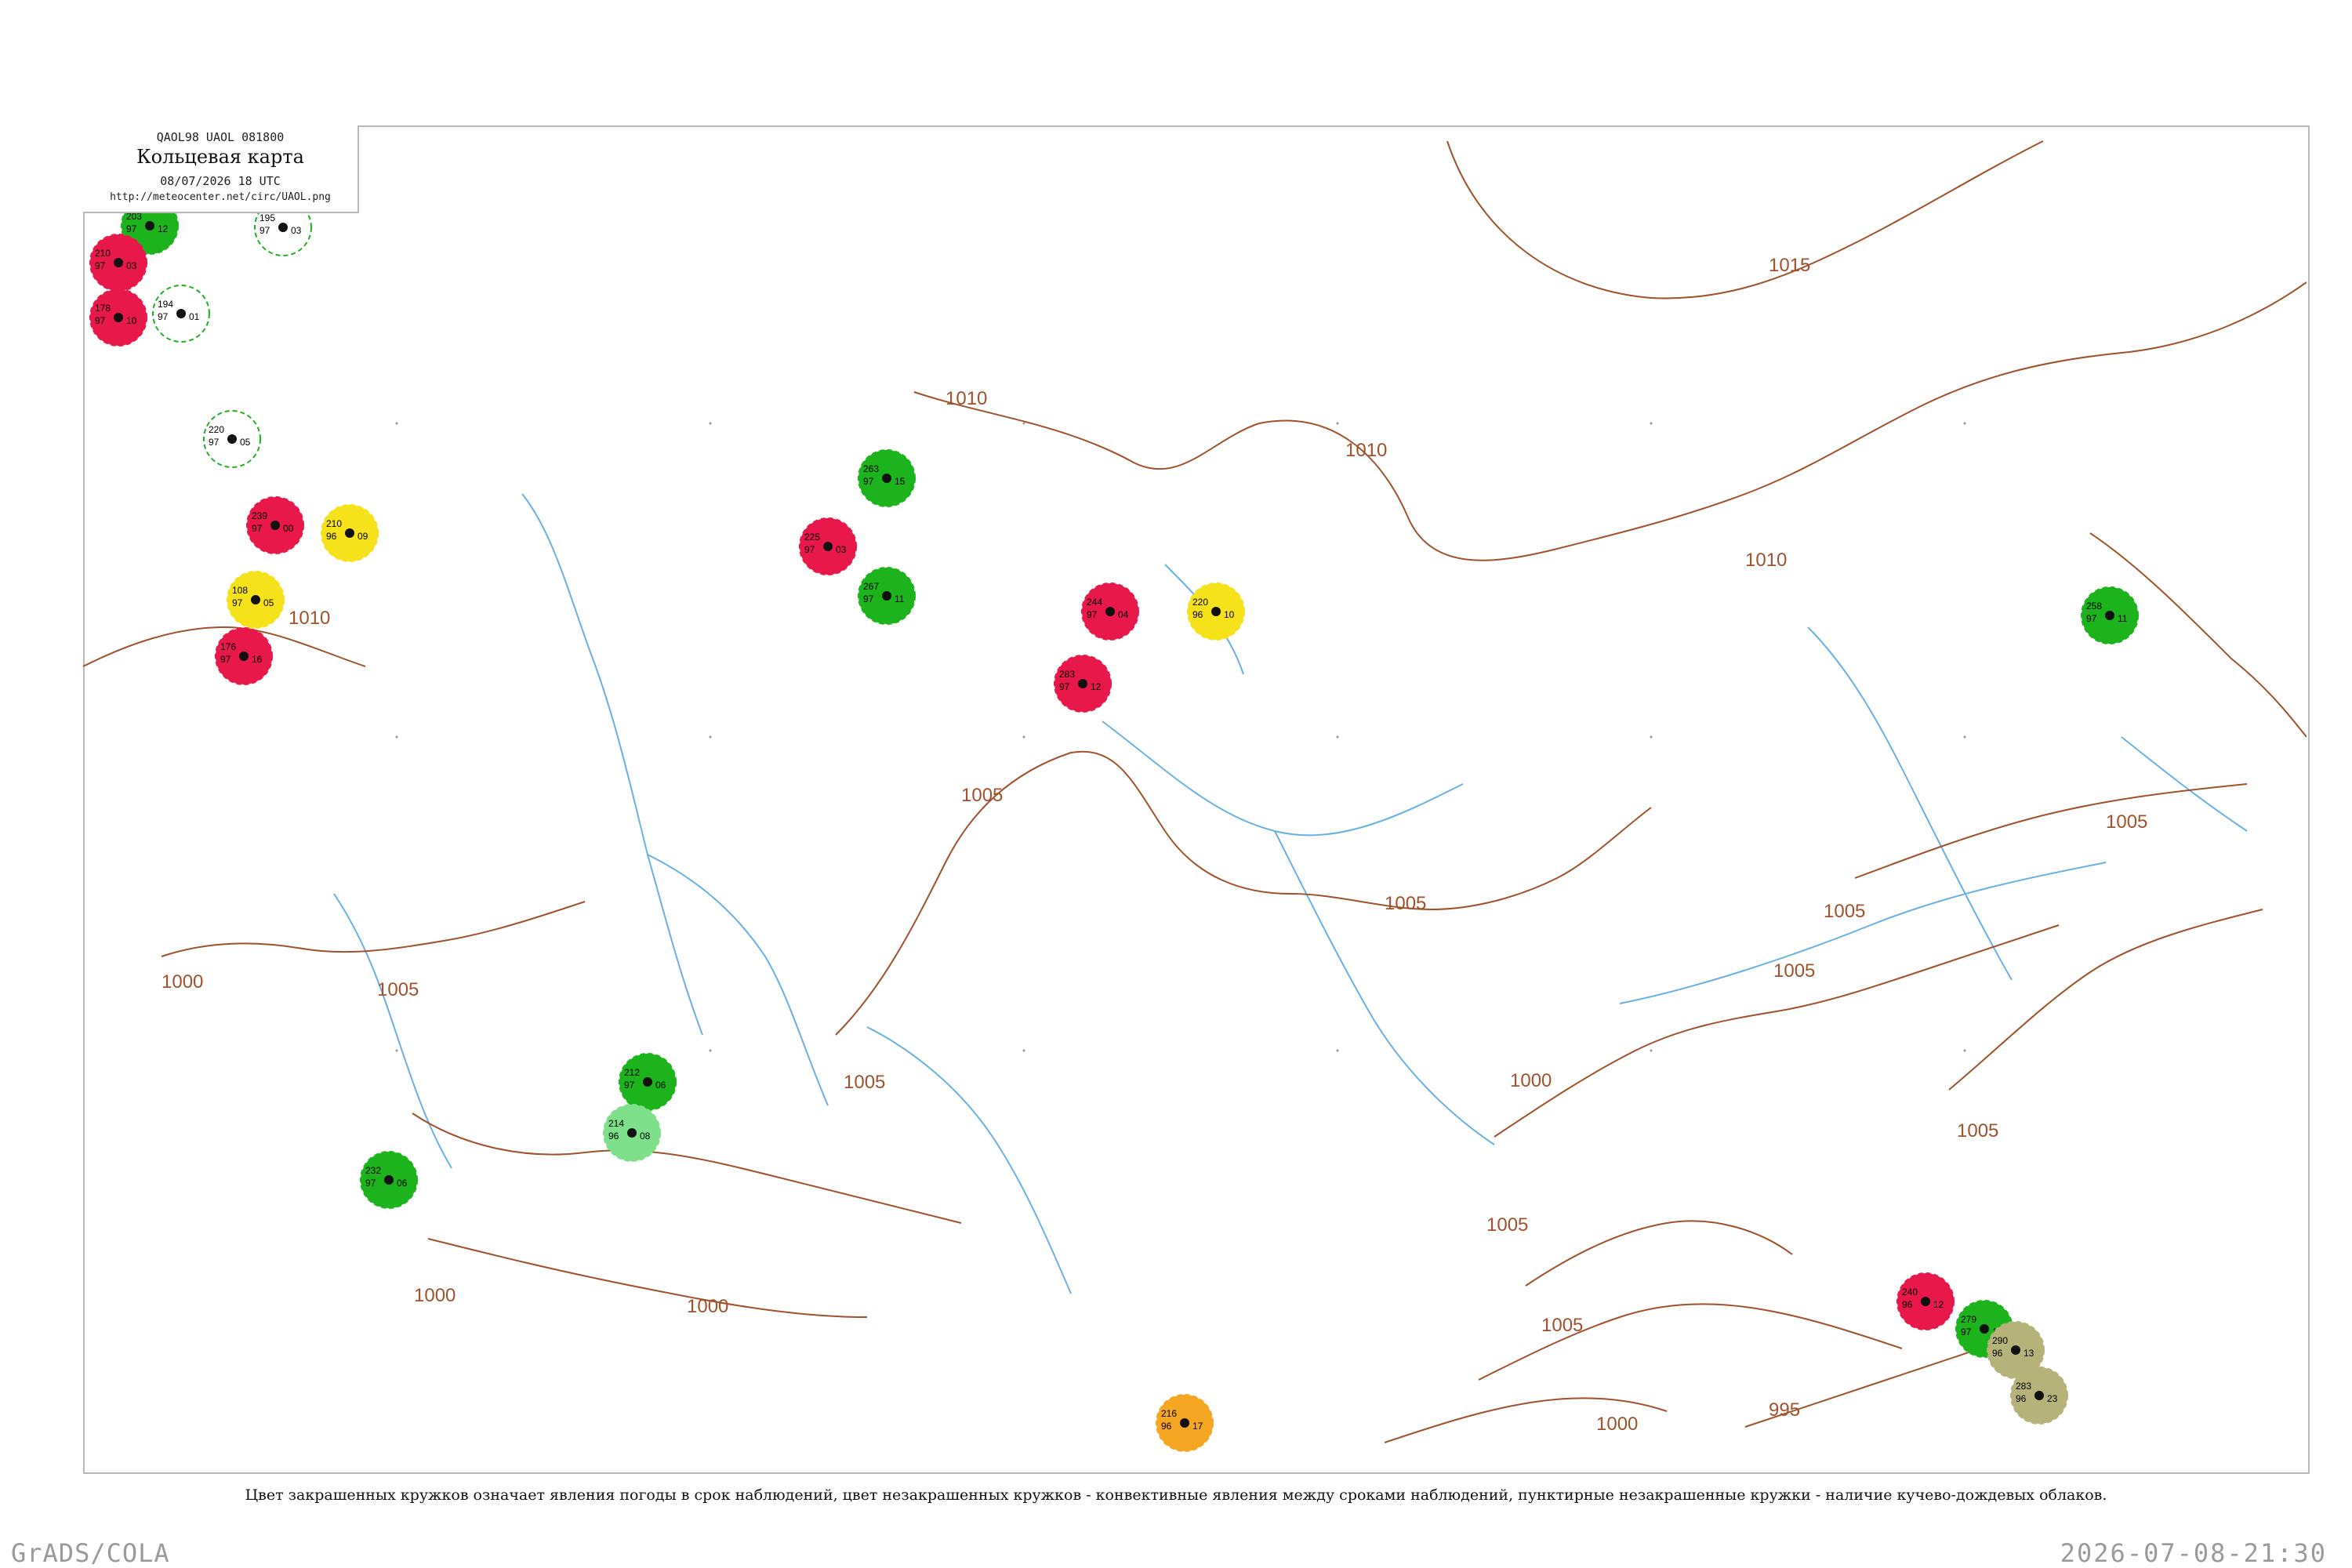  I want to click on station-value: 01, so click(195, 316).